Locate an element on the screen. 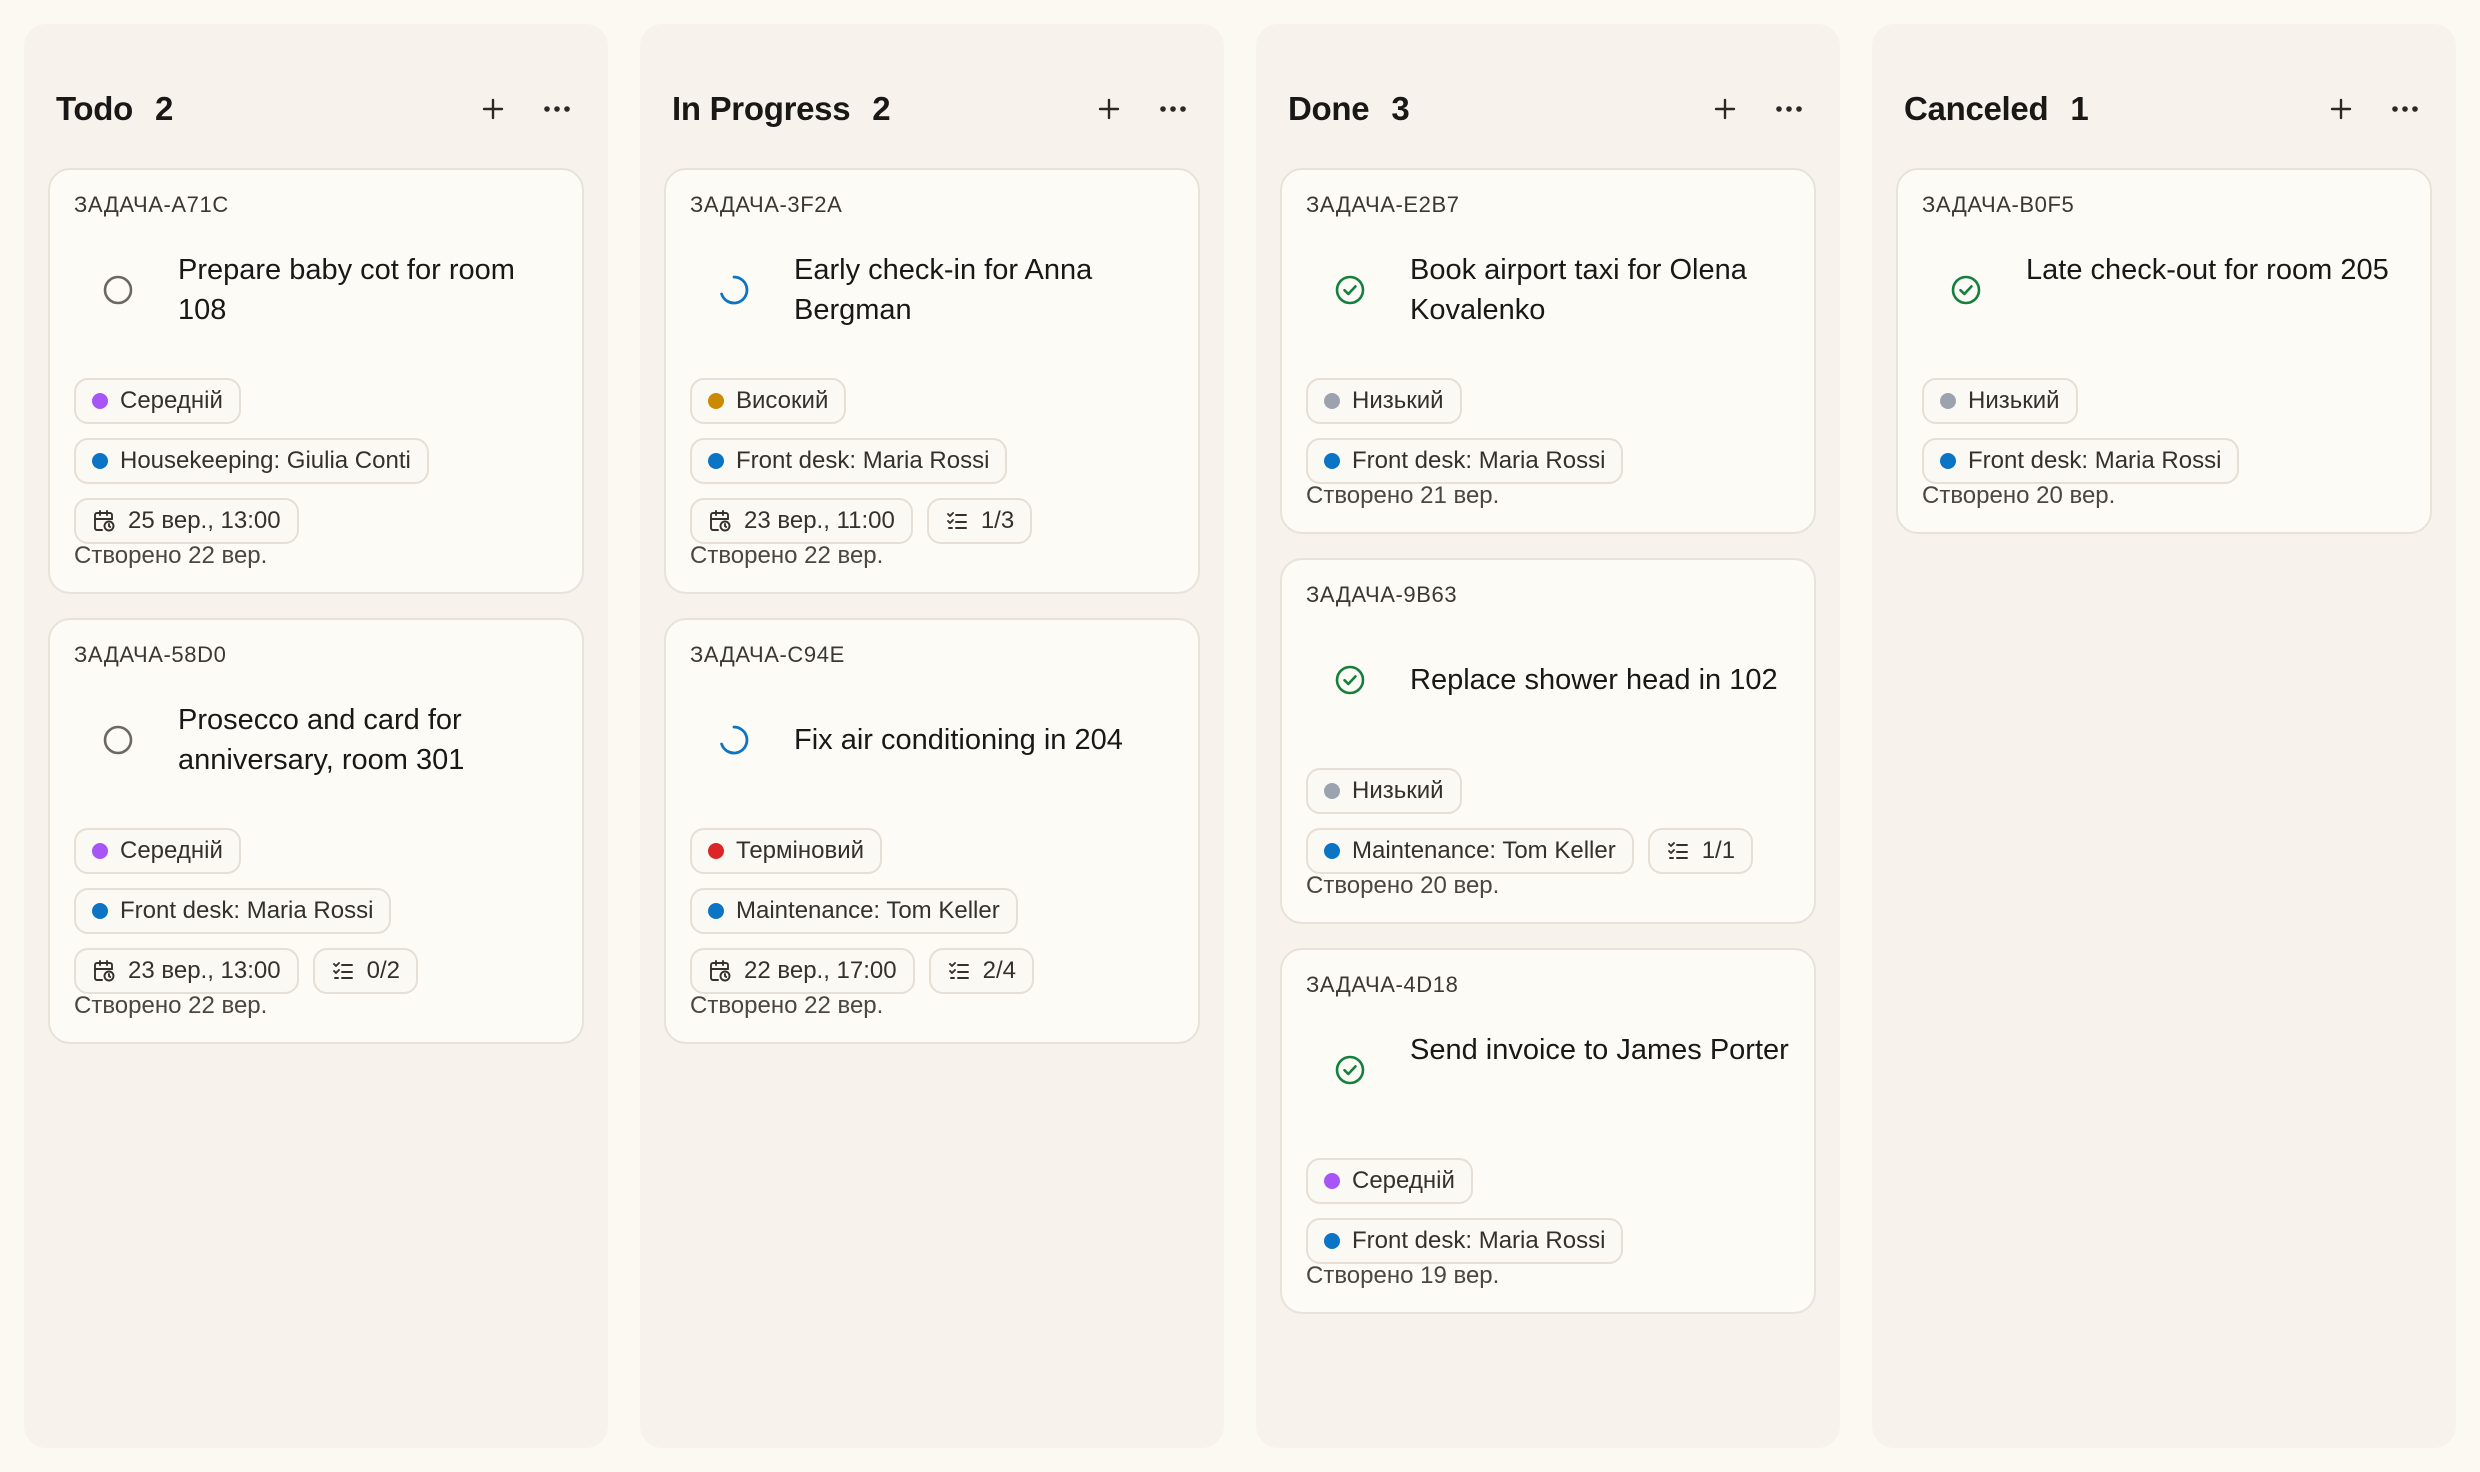 Image resolution: width=2480 pixels, height=1472 pixels. due-date-label: 22 вер., 17:00 is located at coordinates (820, 970).